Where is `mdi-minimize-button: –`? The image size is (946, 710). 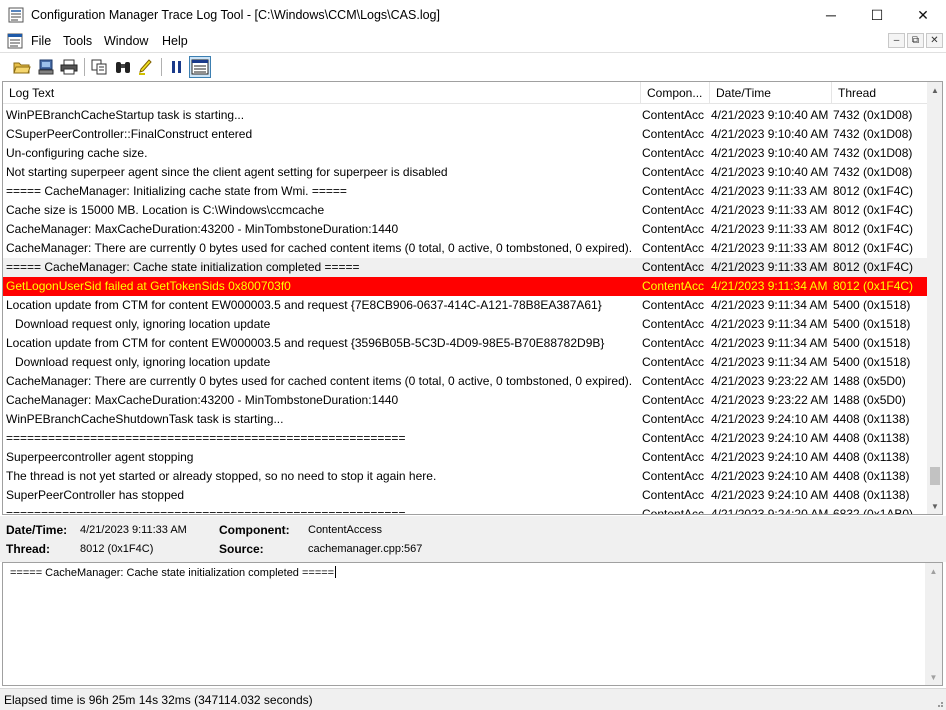
mdi-minimize-button: – is located at coordinates (896, 40).